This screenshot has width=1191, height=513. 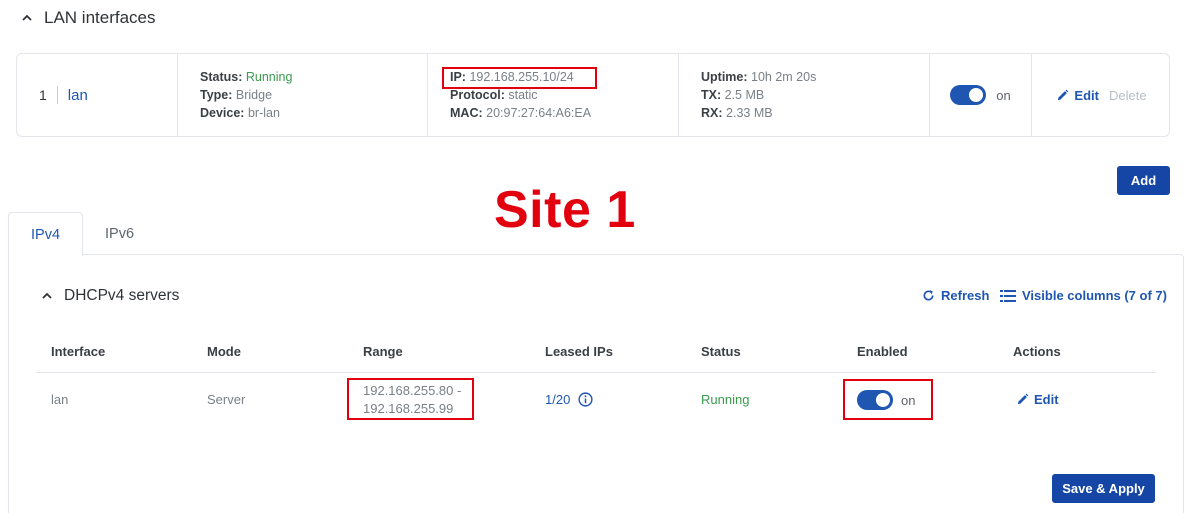 I want to click on interface-toggle-cell: on, so click(x=981, y=95).